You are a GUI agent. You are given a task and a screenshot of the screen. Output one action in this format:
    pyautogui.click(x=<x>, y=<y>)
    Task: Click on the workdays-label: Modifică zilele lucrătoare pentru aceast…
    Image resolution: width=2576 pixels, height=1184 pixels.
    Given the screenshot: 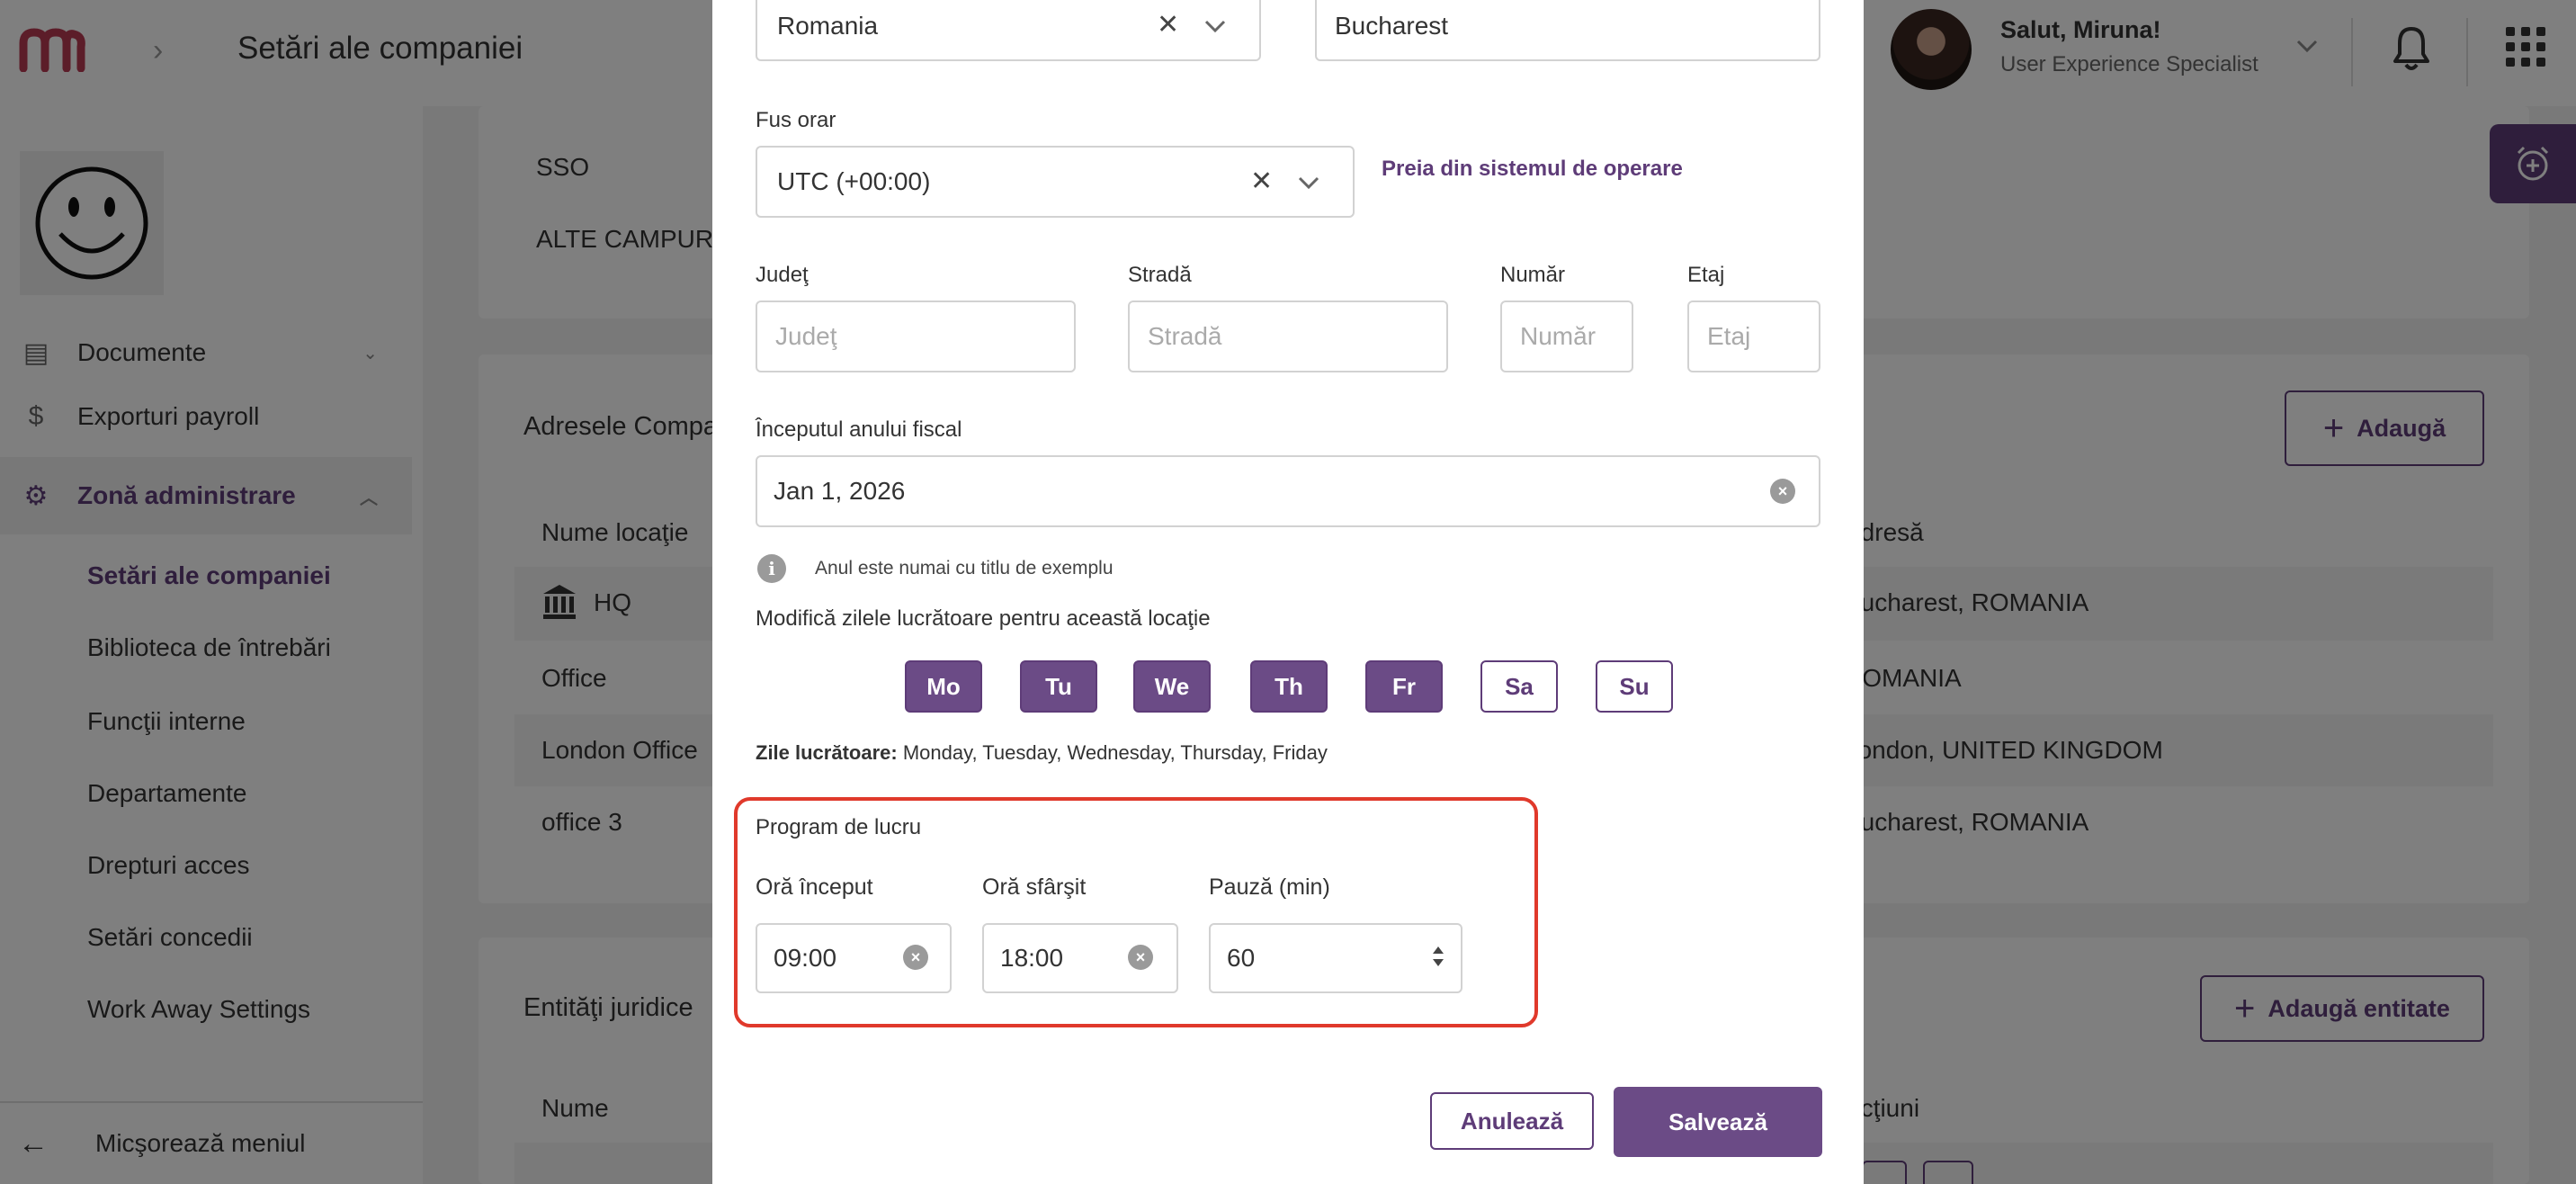 What is the action you would take?
    pyautogui.click(x=983, y=618)
    